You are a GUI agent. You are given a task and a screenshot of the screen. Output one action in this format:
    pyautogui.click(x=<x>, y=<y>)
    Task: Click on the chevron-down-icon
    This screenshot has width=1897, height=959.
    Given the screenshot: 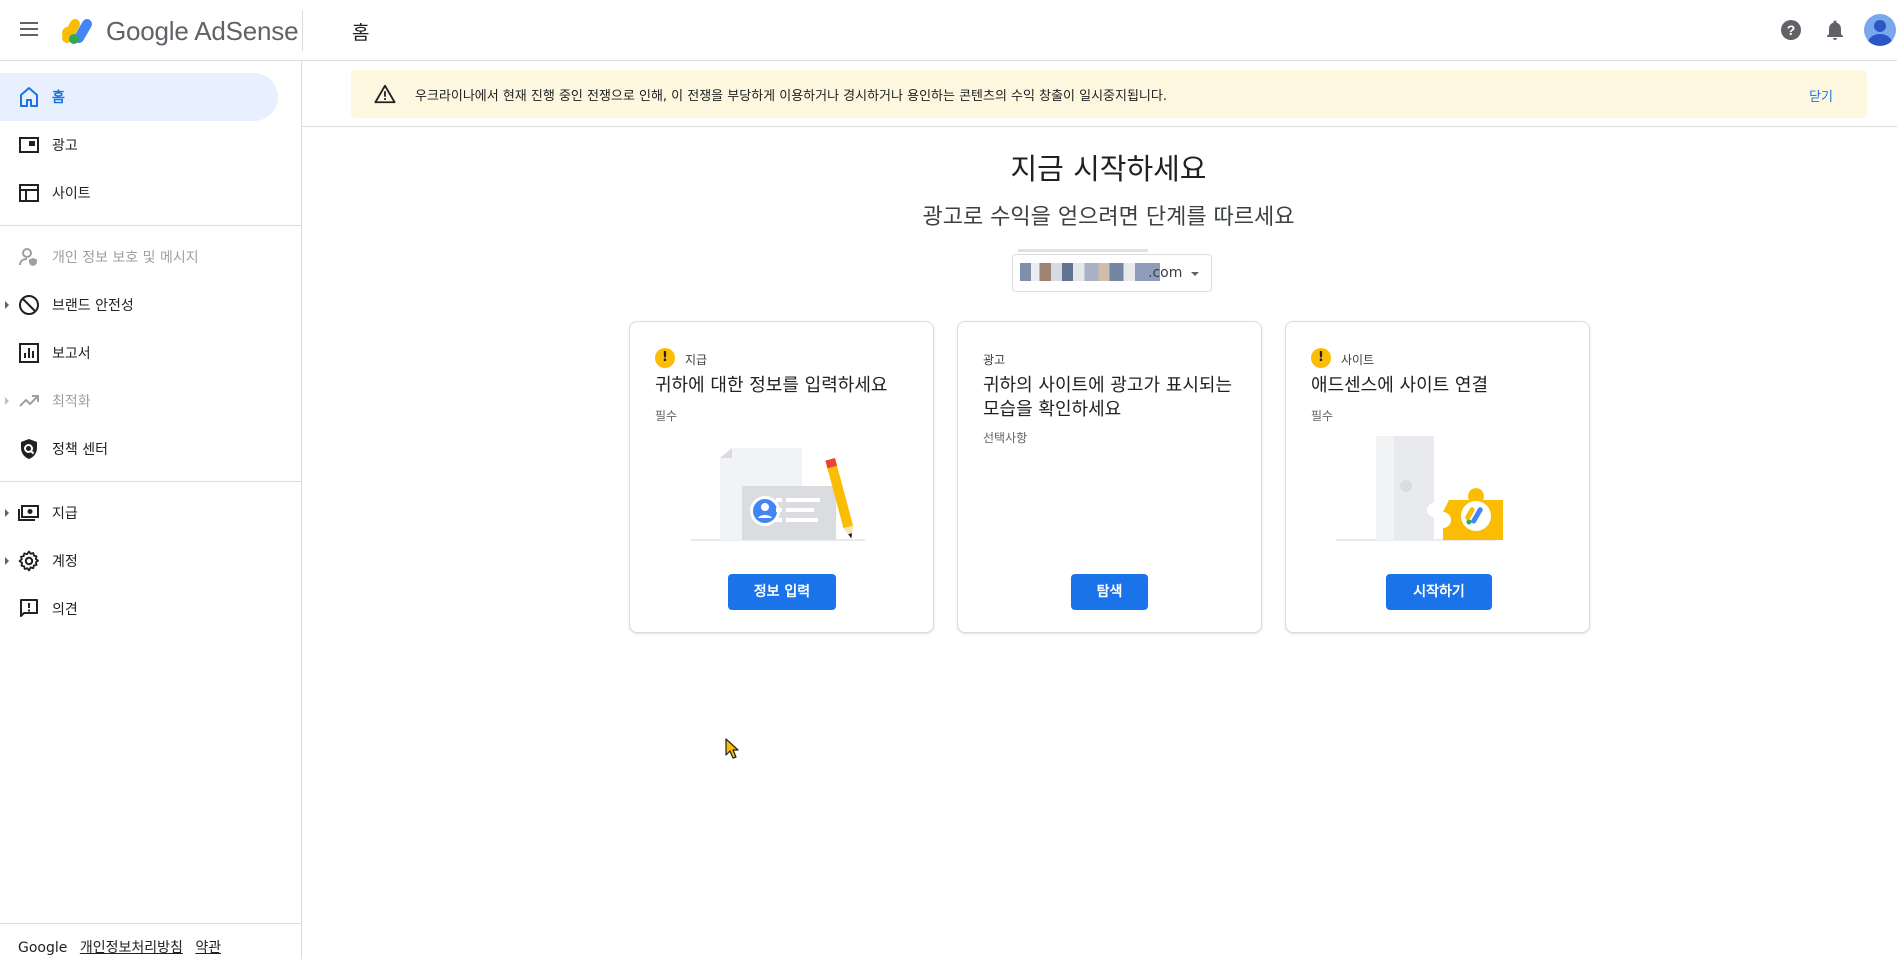 What is the action you would take?
    pyautogui.click(x=1195, y=274)
    